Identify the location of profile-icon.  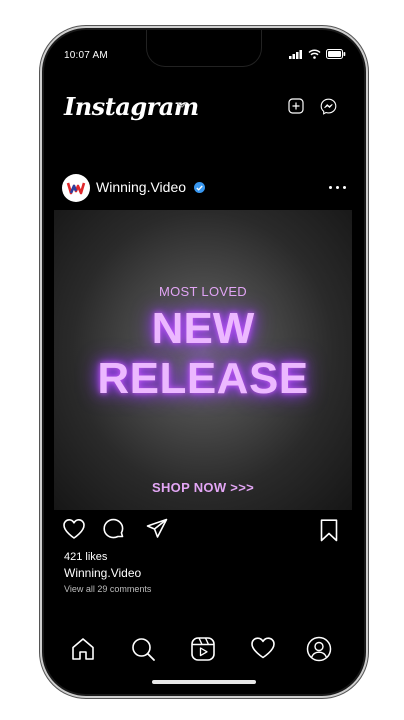
(319, 649).